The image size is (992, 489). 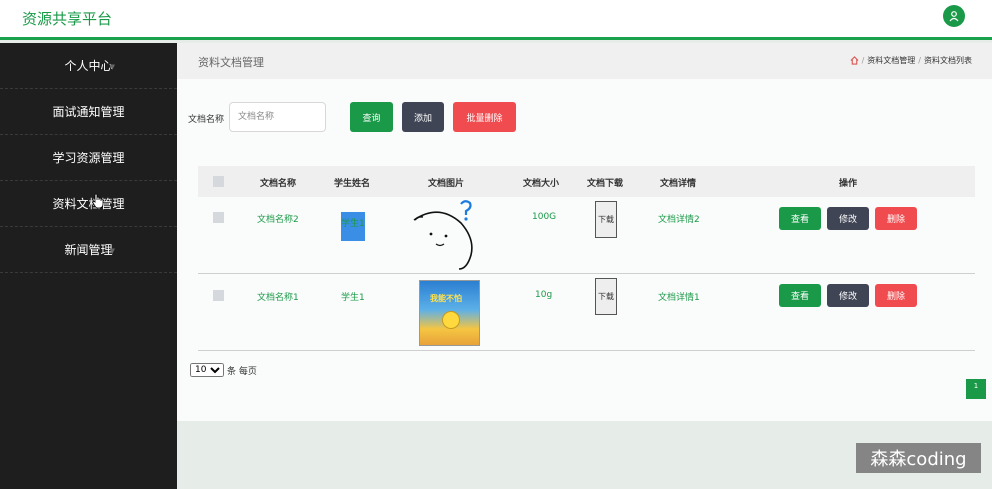 What do you see at coordinates (948, 60) in the screenshot?
I see `breadcrumb-item: 资料文档列表` at bounding box center [948, 60].